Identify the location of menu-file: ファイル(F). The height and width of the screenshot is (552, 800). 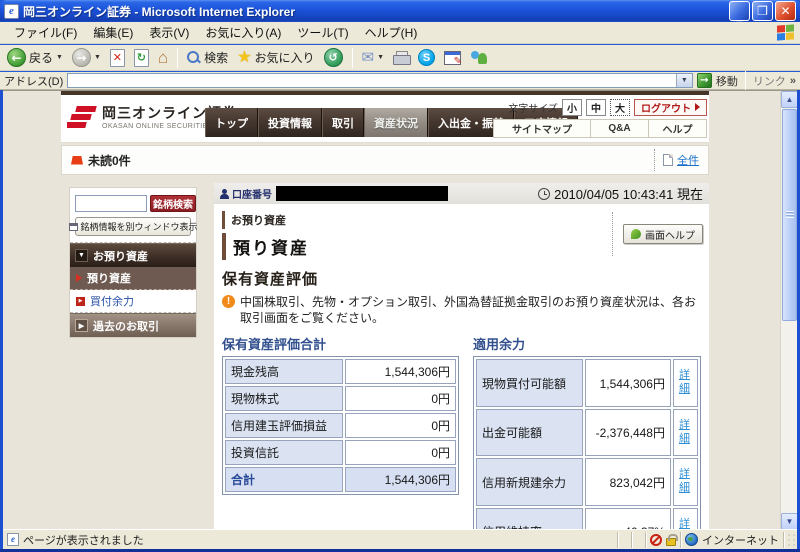
(45, 32).